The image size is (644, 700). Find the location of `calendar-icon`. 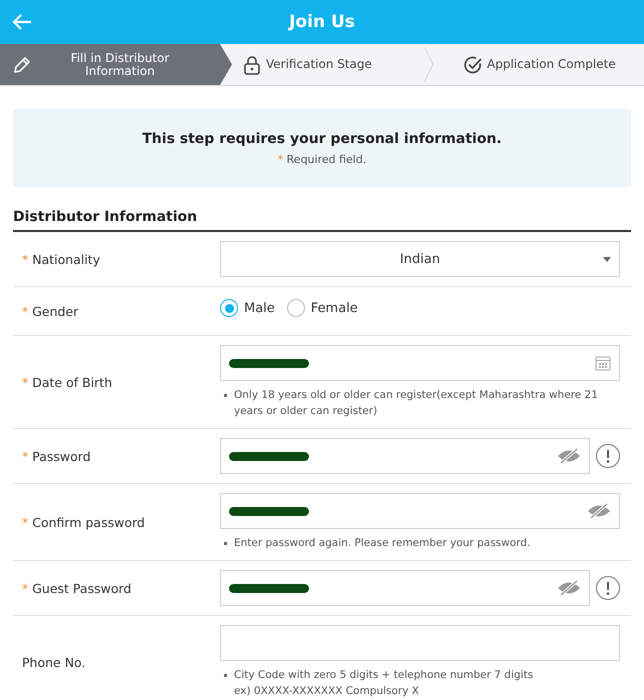

calendar-icon is located at coordinates (603, 363).